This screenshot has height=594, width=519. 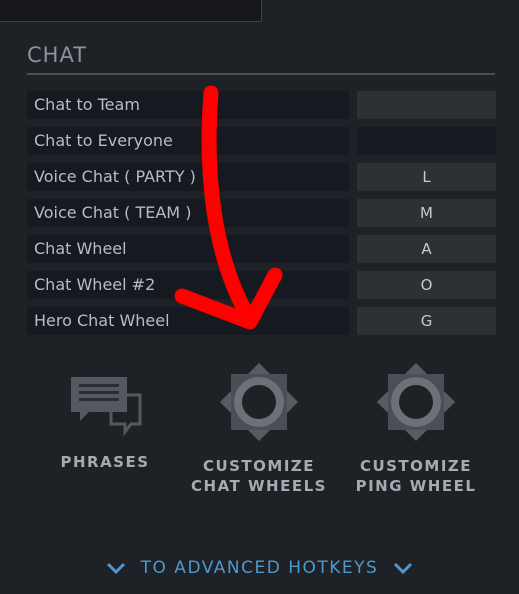 What do you see at coordinates (106, 407) in the screenshot?
I see `chat-bubbles-icon` at bounding box center [106, 407].